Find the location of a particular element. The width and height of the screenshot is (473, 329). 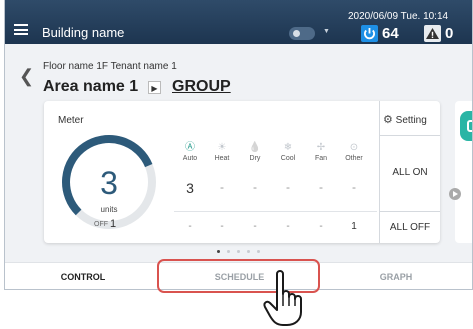

all-on-button: ALL ON is located at coordinates (410, 173).